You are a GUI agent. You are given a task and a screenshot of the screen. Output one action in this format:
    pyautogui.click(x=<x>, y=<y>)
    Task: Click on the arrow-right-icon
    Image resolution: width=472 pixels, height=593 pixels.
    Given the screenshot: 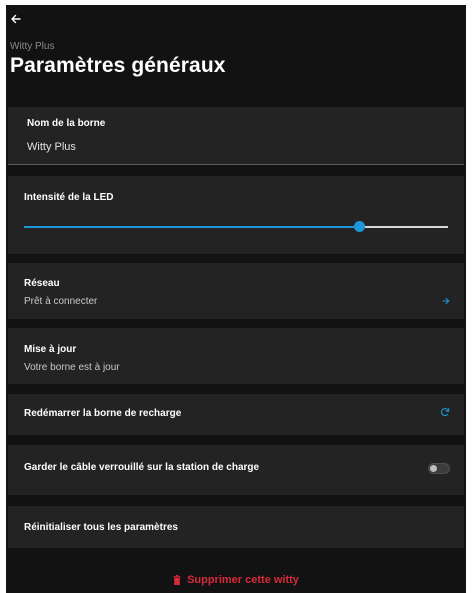 What is the action you would take?
    pyautogui.click(x=446, y=301)
    